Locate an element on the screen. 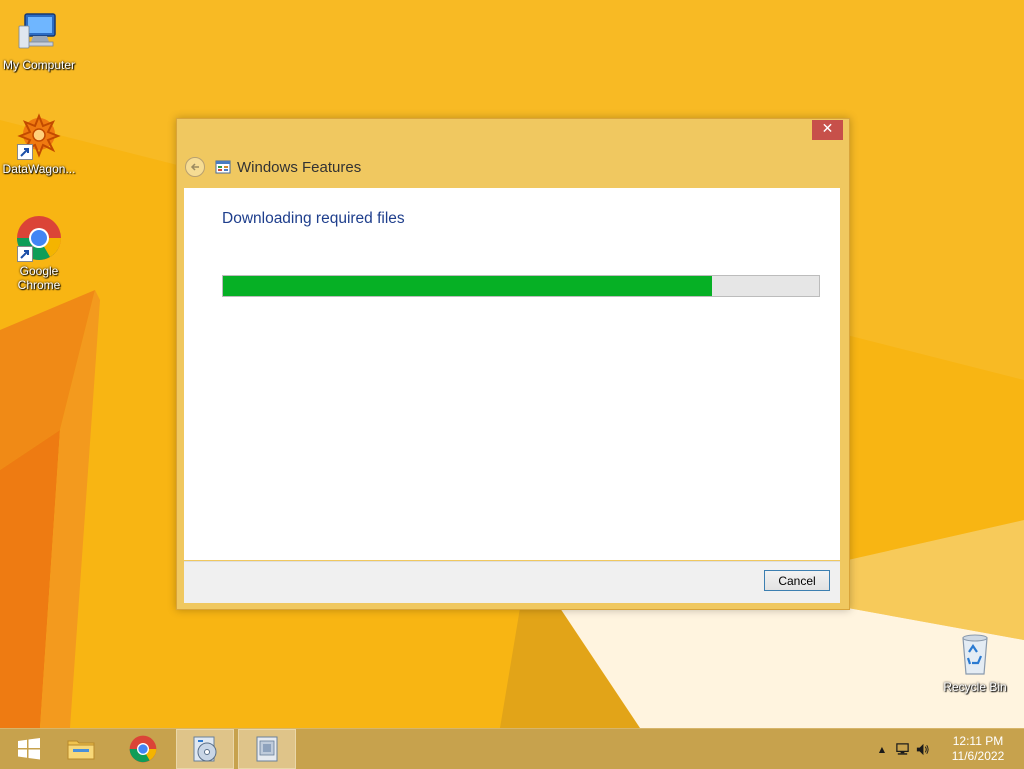 This screenshot has width=1024, height=769. desktop-icon-label: My Computer is located at coordinates (39, 65).